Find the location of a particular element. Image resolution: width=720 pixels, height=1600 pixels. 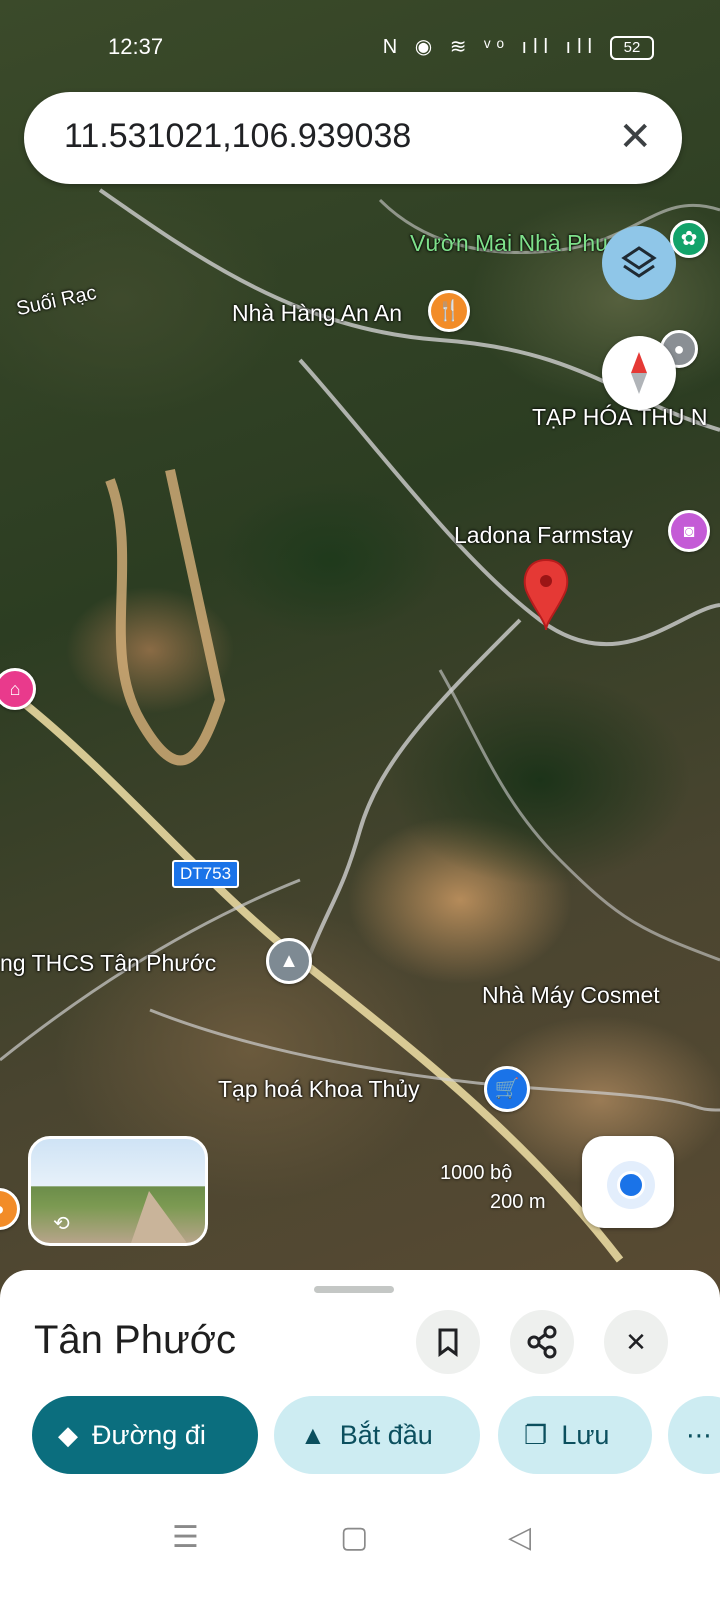

poi-school-icon: ▲ is located at coordinates (289, 961).